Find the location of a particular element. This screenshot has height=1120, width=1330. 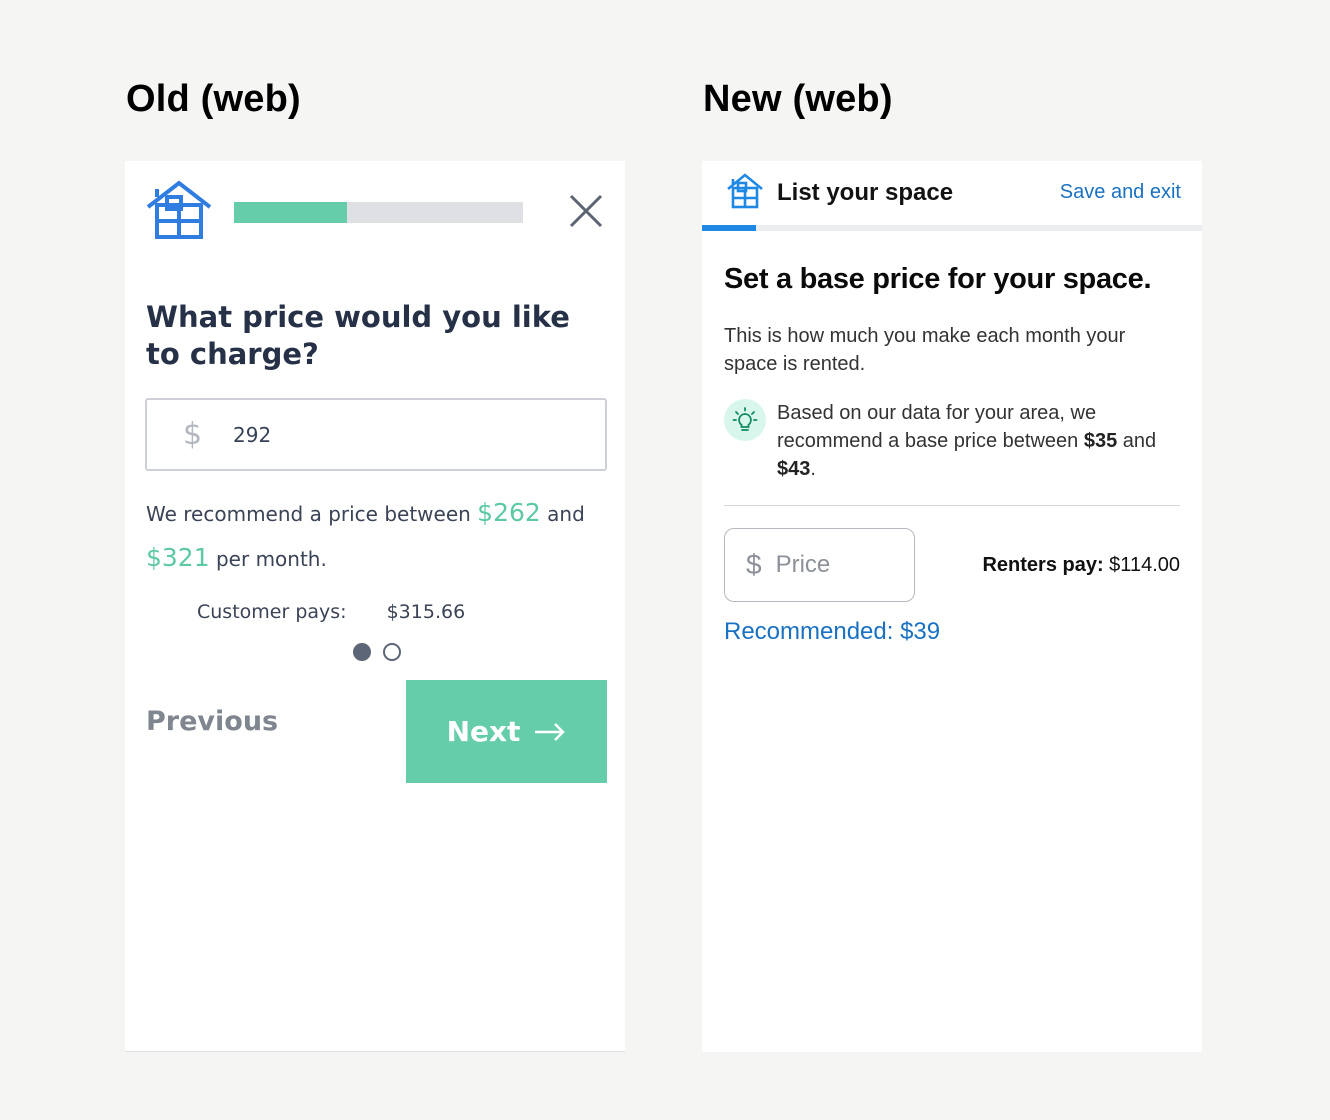

recommend-low: $262 is located at coordinates (509, 512).